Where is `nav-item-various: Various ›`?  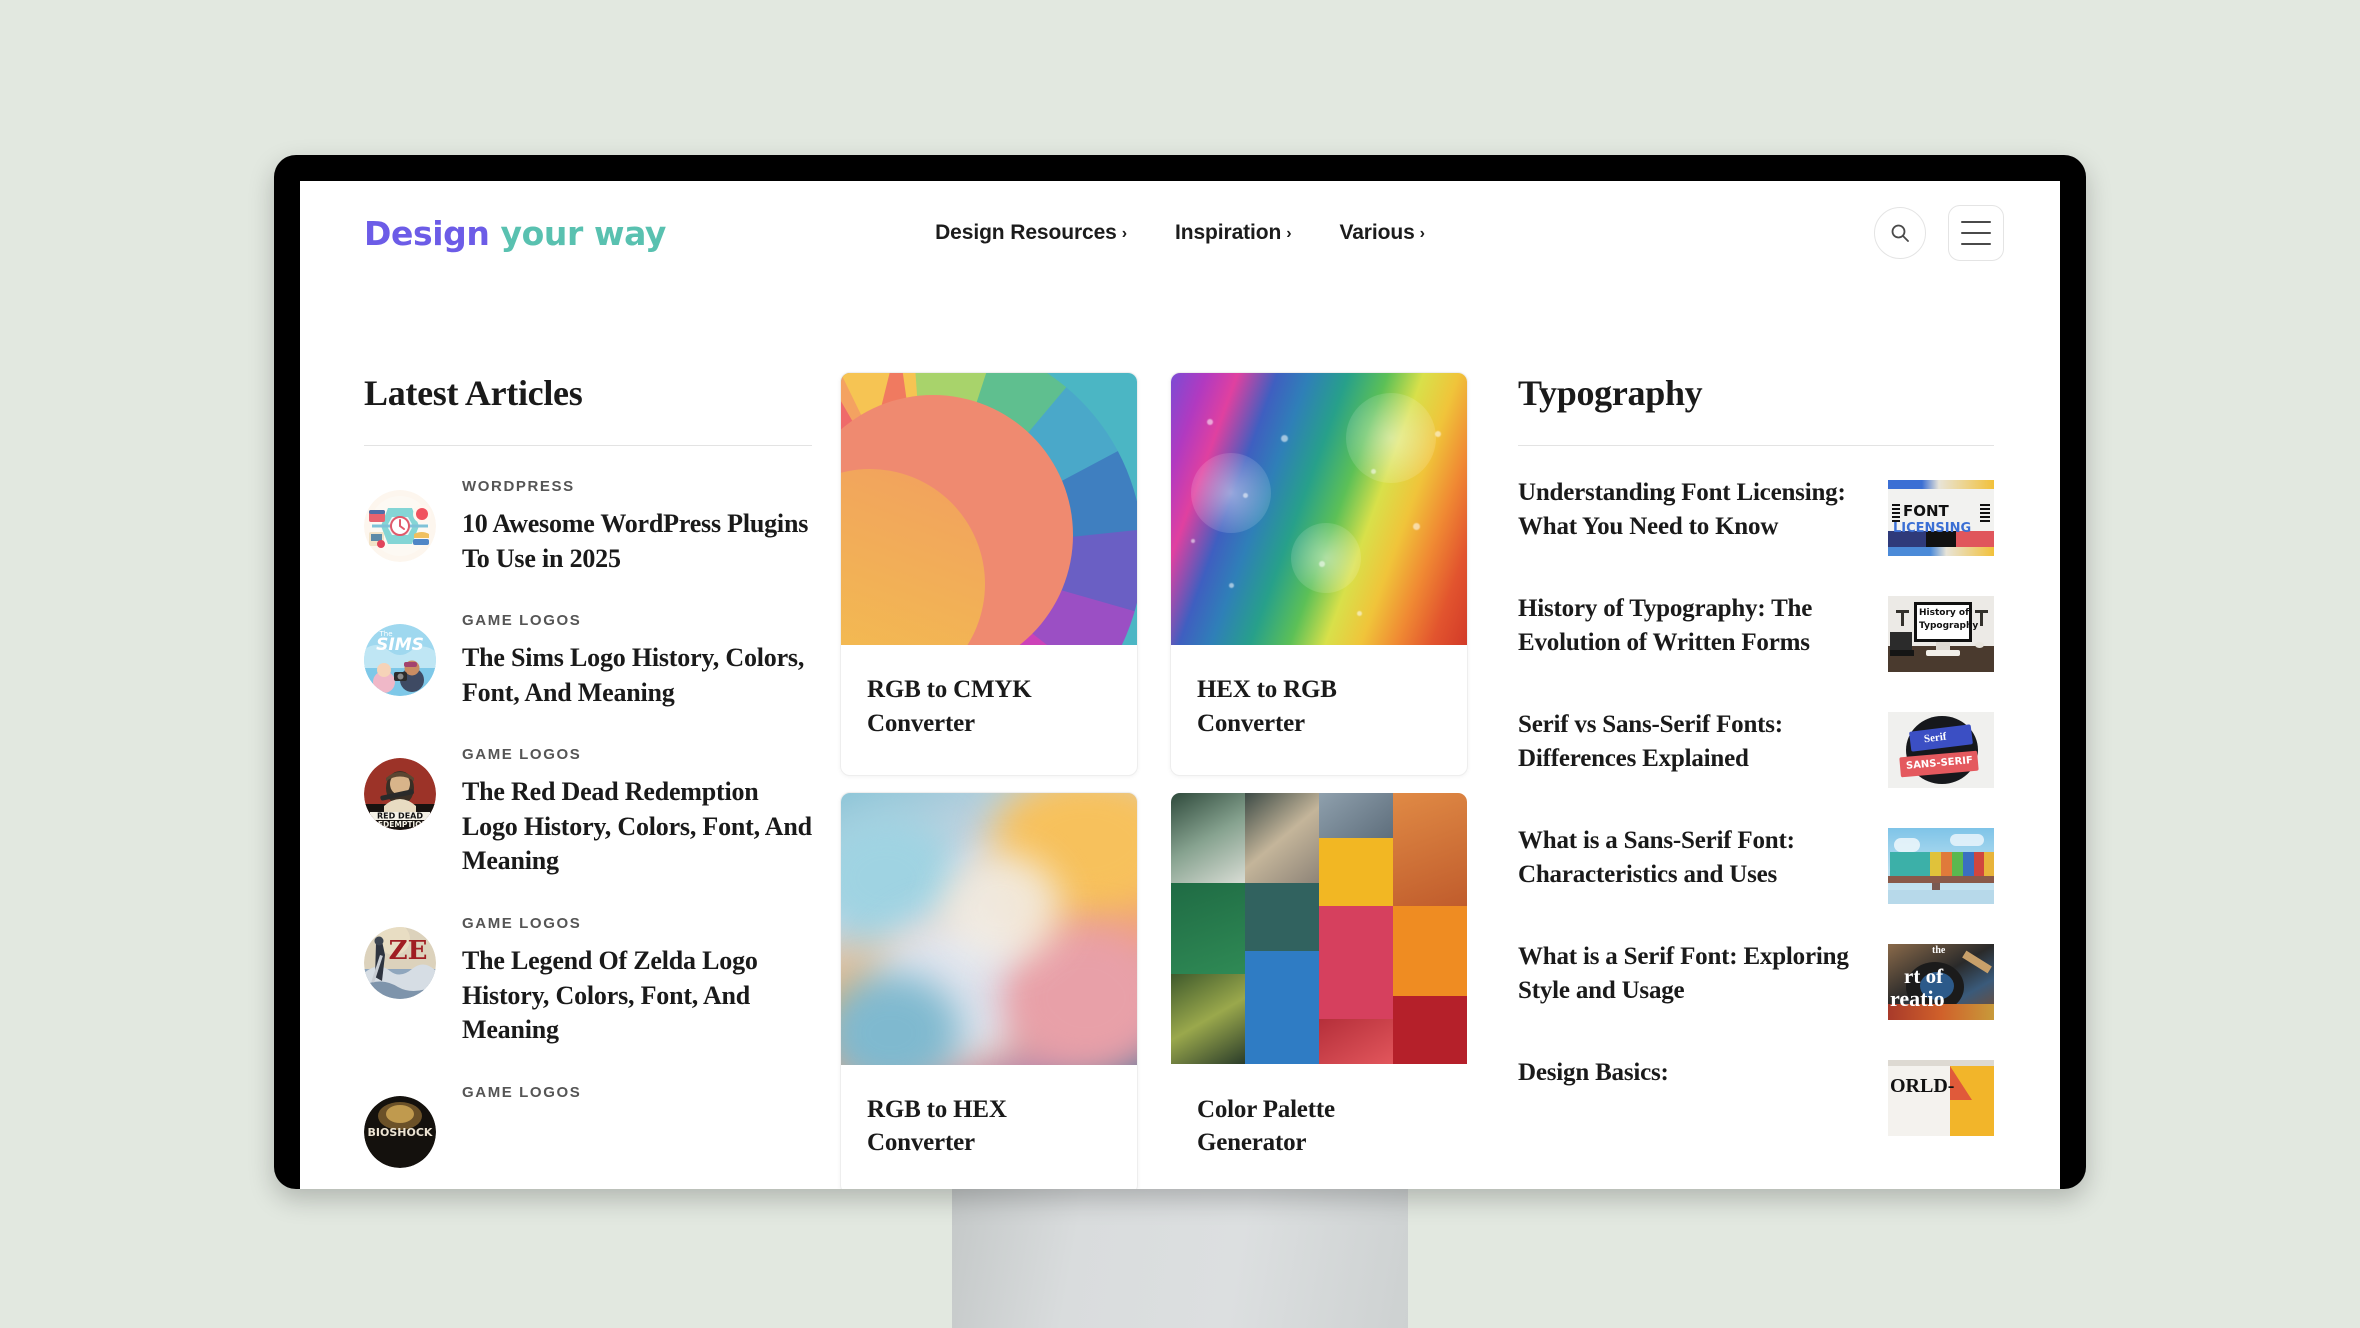 nav-item-various: Various › is located at coordinates (1382, 233).